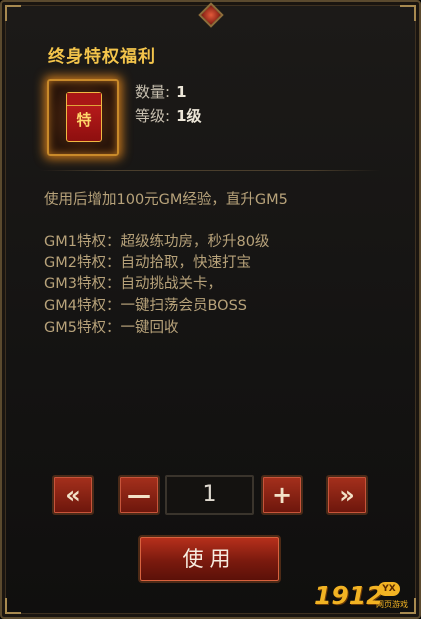 The height and width of the screenshot is (619, 421). Describe the element at coordinates (166, 200) in the screenshot. I see `item-description: 使用后增加100元GM经验，直升GM5` at that location.